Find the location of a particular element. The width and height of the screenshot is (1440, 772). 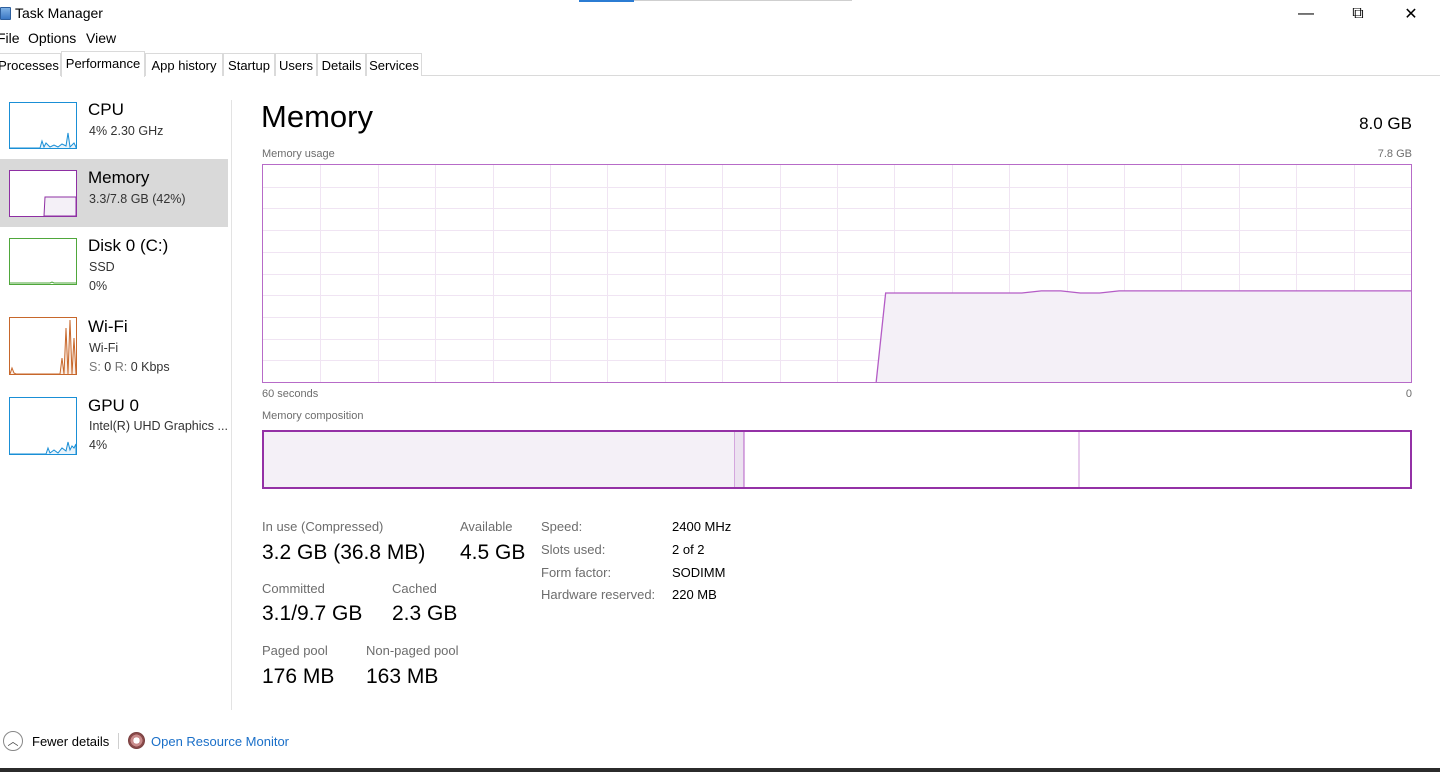

hardware-reserved-key: Hardware reserved: is located at coordinates (598, 594).